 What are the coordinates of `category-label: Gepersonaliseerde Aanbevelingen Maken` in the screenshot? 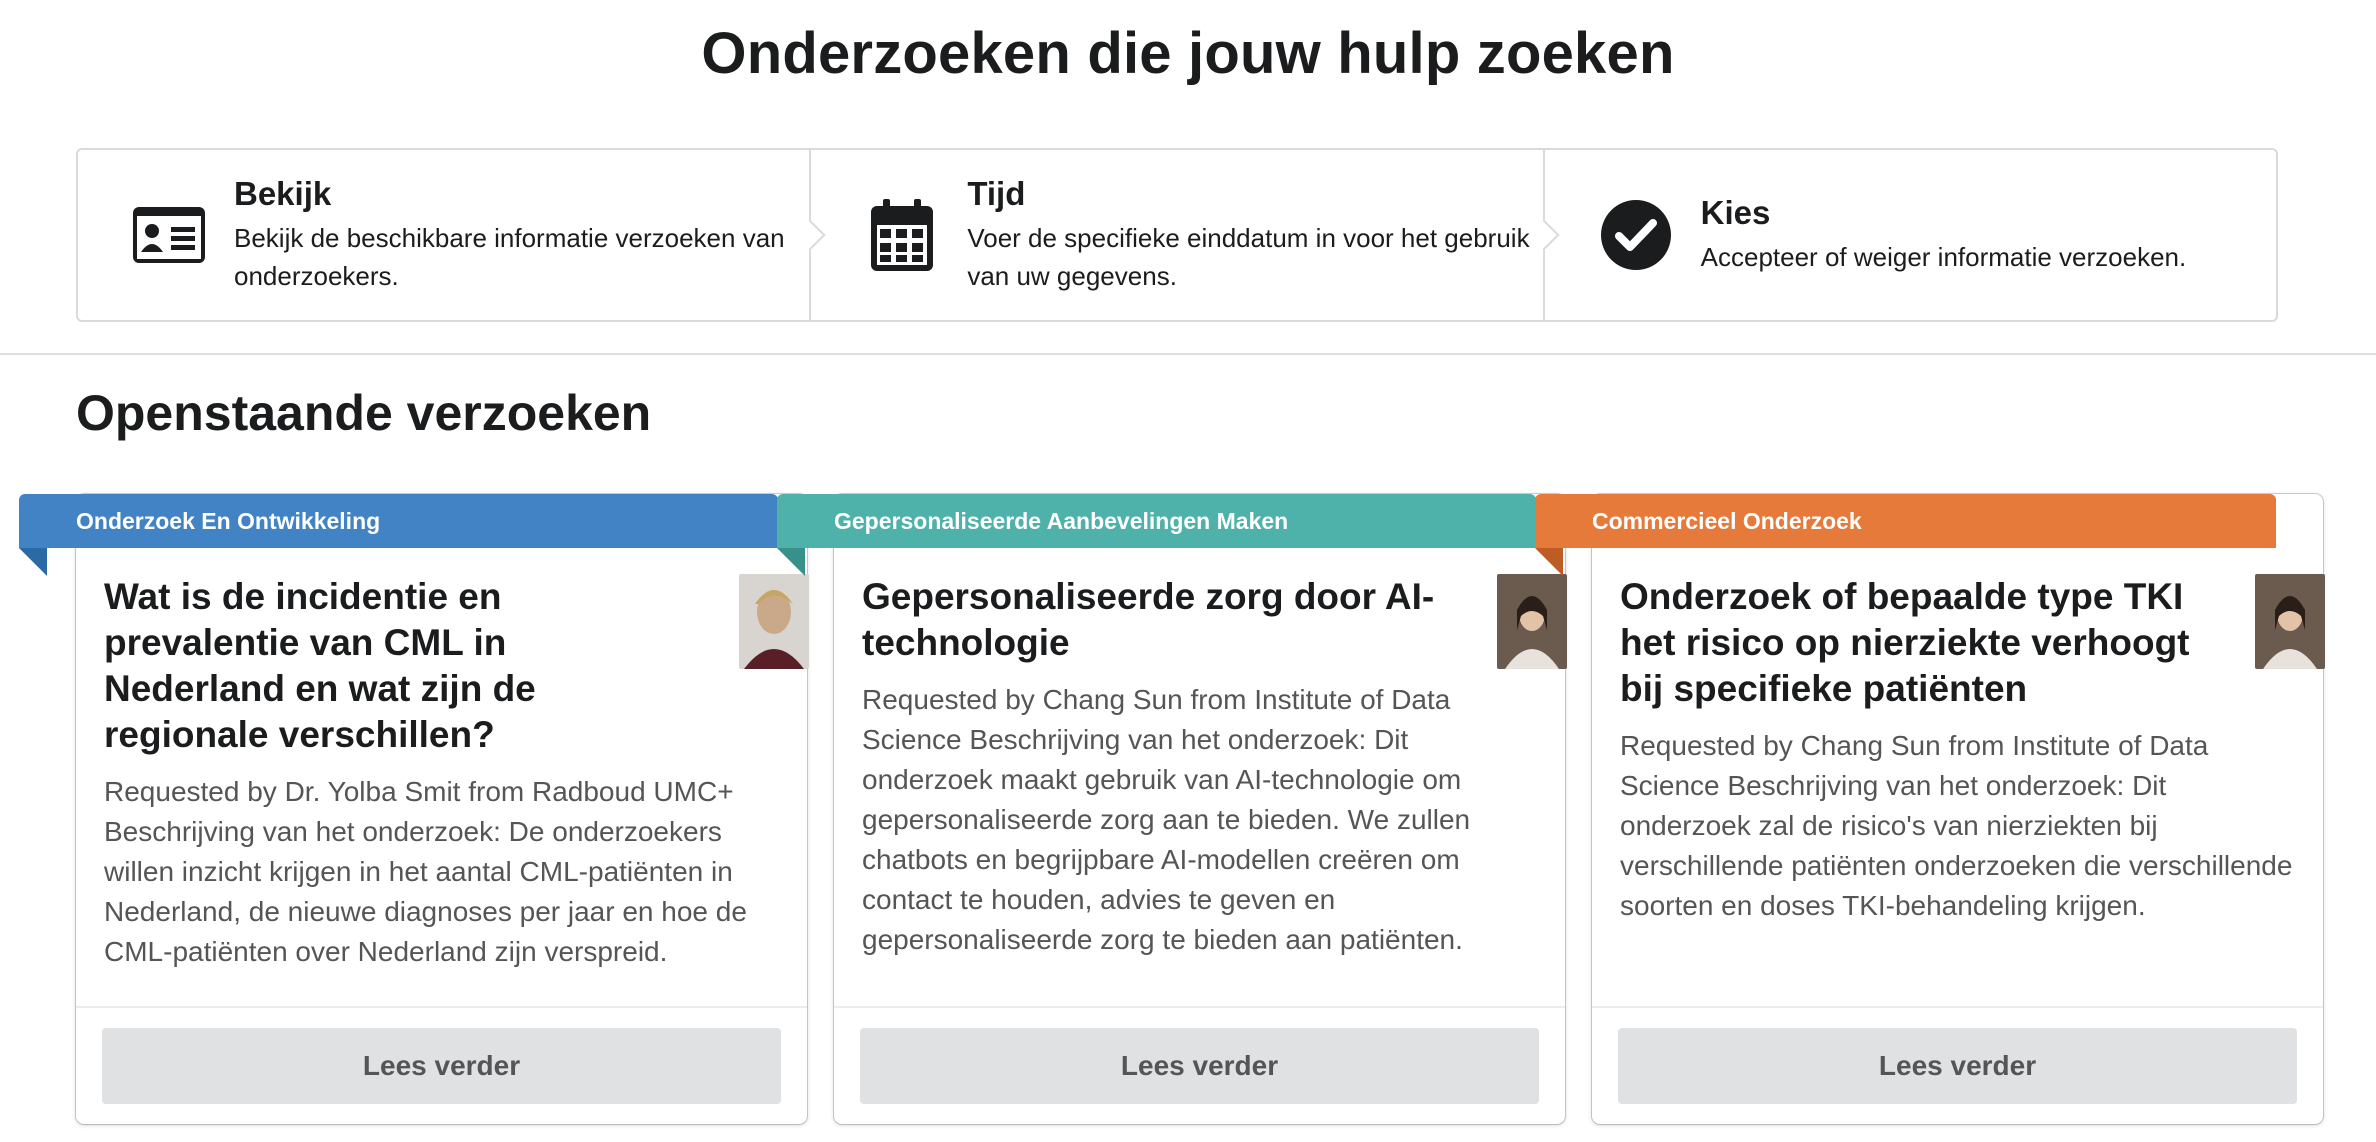 It's located at (1061, 520).